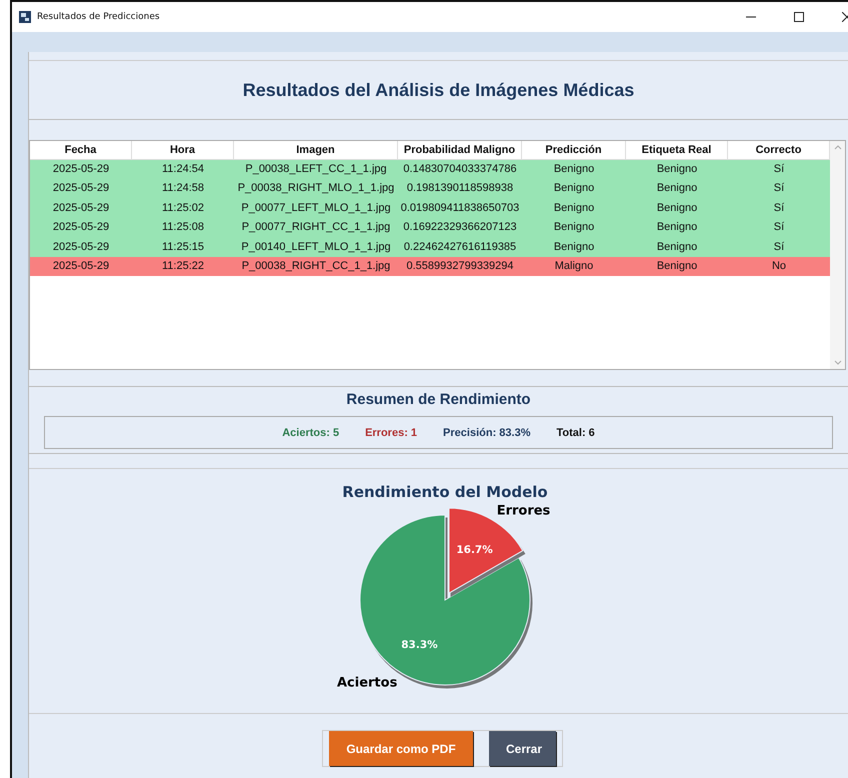  Describe the element at coordinates (316, 169) in the screenshot. I see `table-cell-text: P_00038_LEFT_CC_1_1.jpg` at that location.